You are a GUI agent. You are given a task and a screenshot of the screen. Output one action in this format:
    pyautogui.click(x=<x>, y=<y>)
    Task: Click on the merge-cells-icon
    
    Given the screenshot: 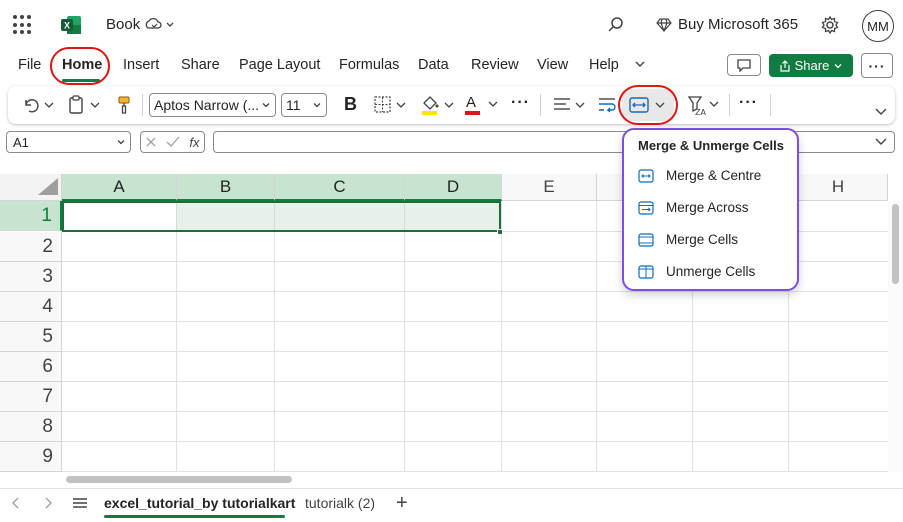 What is the action you would take?
    pyautogui.click(x=646, y=239)
    